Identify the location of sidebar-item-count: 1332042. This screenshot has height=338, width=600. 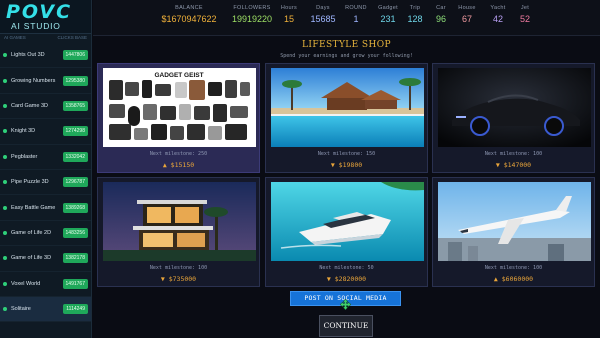
(75, 156).